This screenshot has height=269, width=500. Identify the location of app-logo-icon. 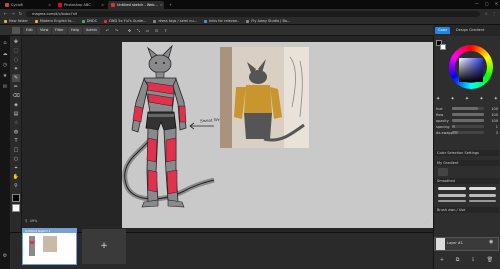
(16, 30).